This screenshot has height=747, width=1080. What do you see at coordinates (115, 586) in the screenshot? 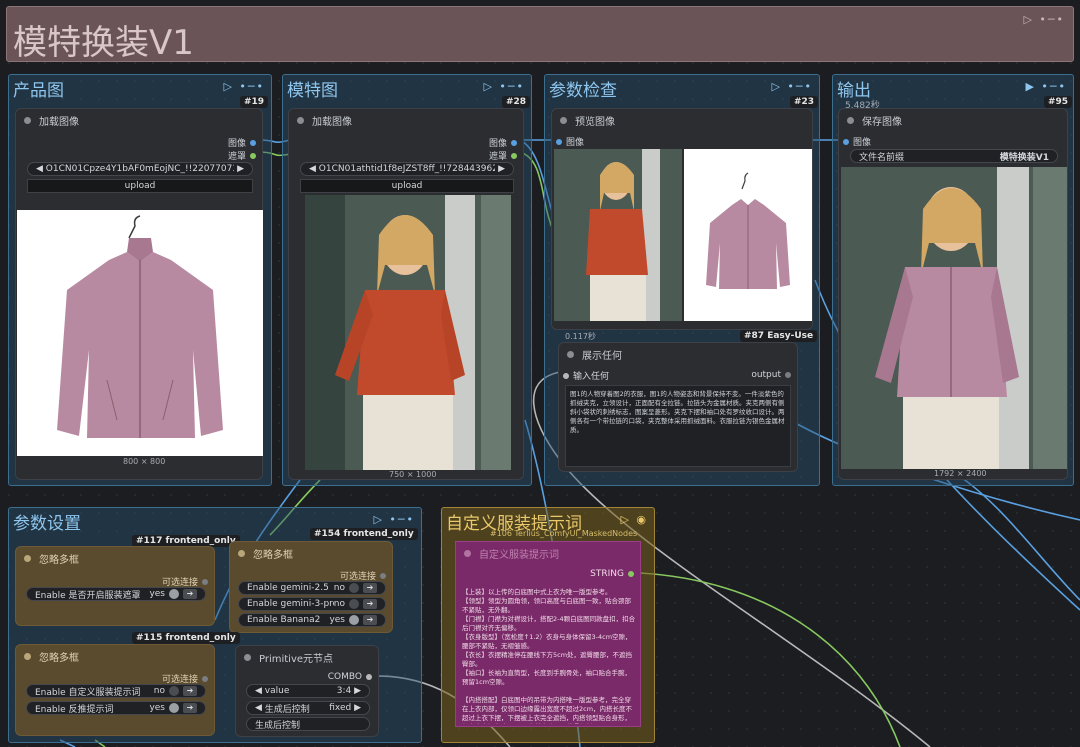
I see `node-bypass-1: 忽略多框 可选连接 Enable 是否开启服装遮罩 yes ➔` at bounding box center [115, 586].